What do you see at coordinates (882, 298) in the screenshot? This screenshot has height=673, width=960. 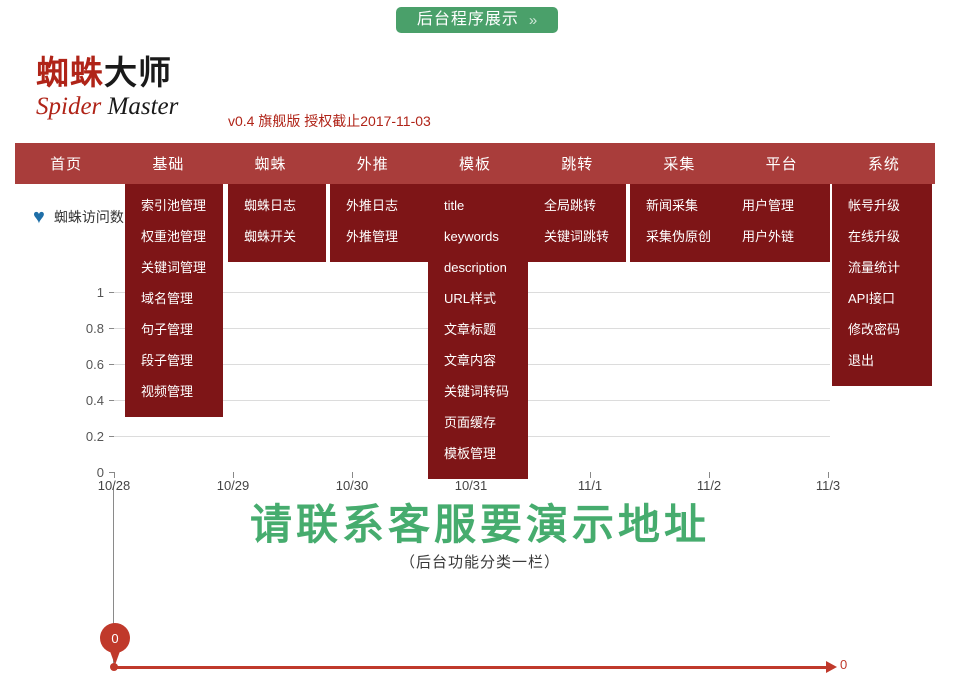 I see `menu-item-api: API接口` at bounding box center [882, 298].